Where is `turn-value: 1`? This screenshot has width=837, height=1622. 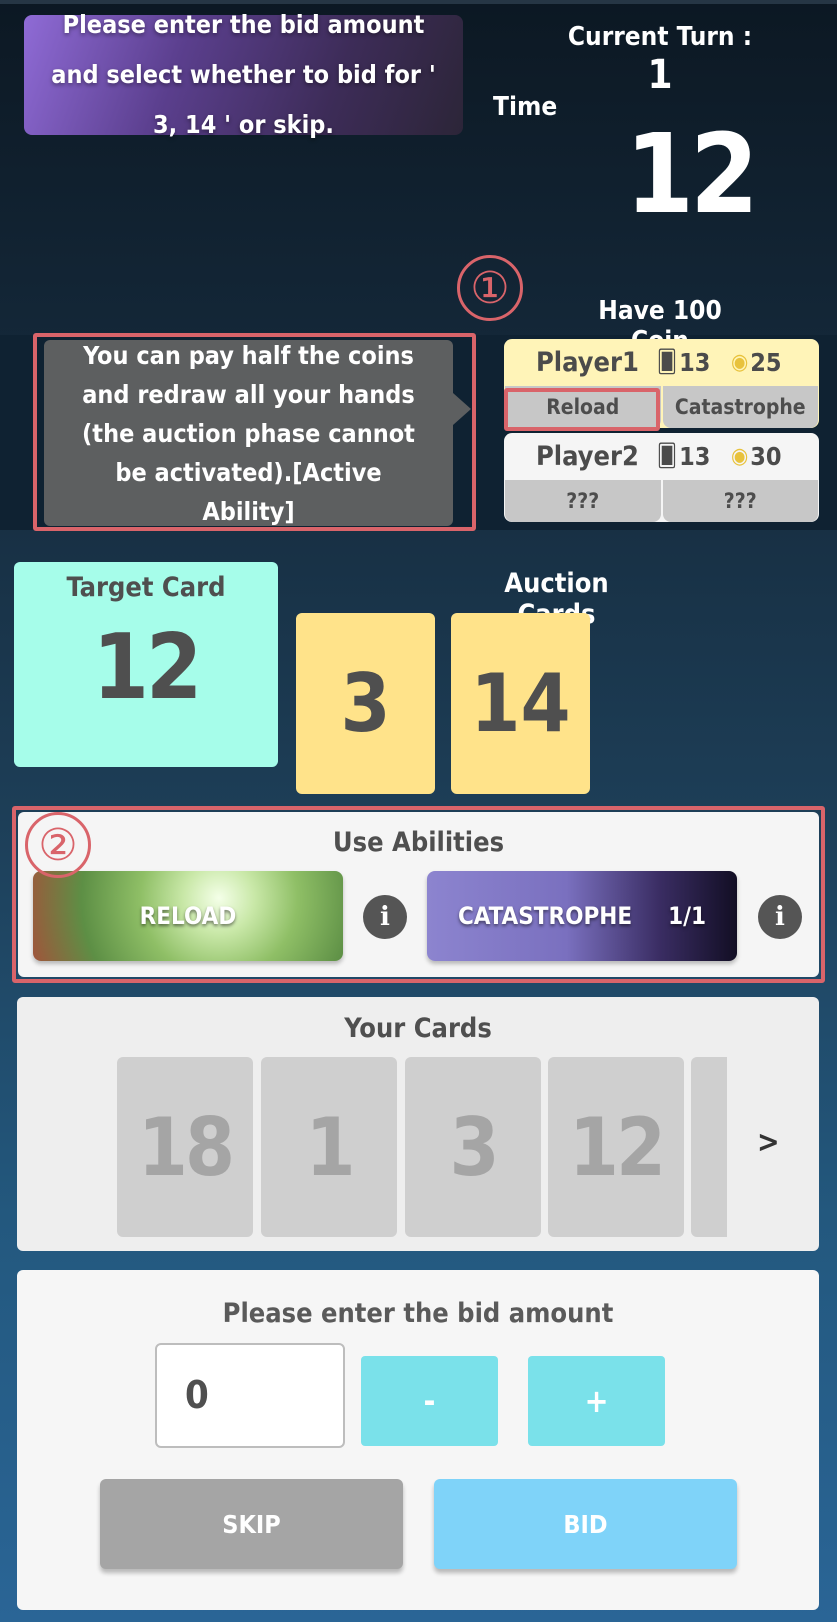 turn-value: 1 is located at coordinates (660, 75).